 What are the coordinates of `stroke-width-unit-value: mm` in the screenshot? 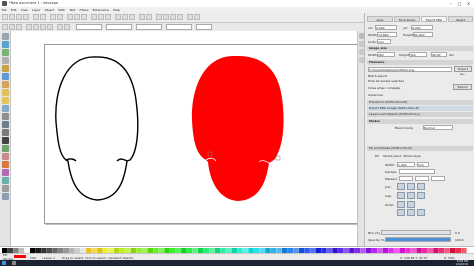 It's located at (421, 165).